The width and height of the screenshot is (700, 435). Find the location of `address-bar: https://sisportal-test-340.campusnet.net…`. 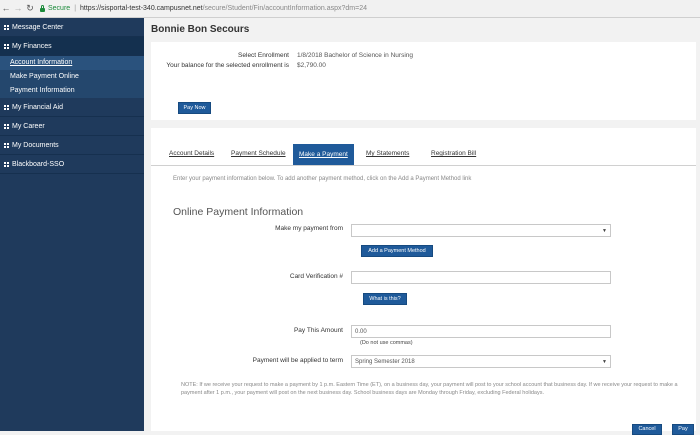

address-bar: https://sisportal-test-340.campusnet.net… is located at coordinates (223, 8).